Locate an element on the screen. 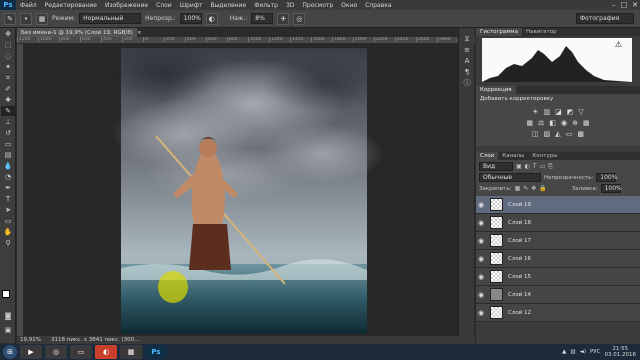 The height and width of the screenshot is (360, 640). paragraph-panel-icon: ¶ is located at coordinates (467, 72).